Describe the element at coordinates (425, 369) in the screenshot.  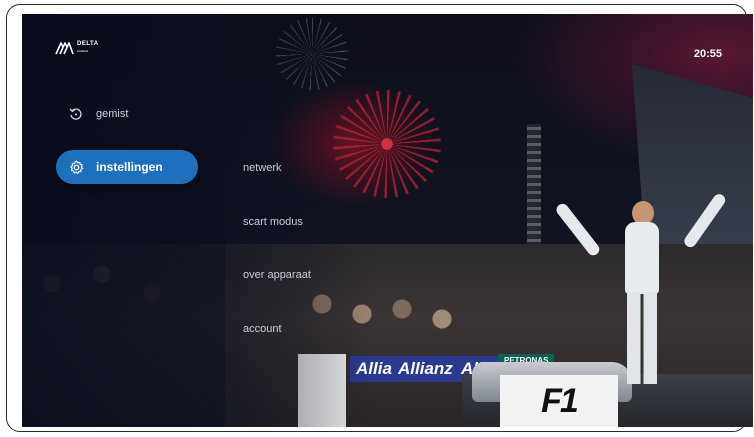
I see `sponsor-banner: Allianz` at that location.